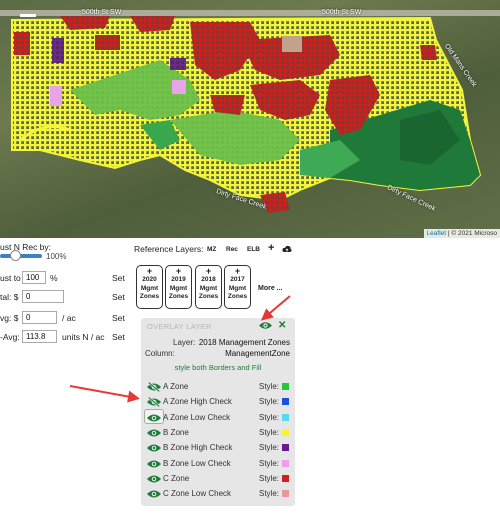  I want to click on adjust-to-unit: %, so click(54, 278).